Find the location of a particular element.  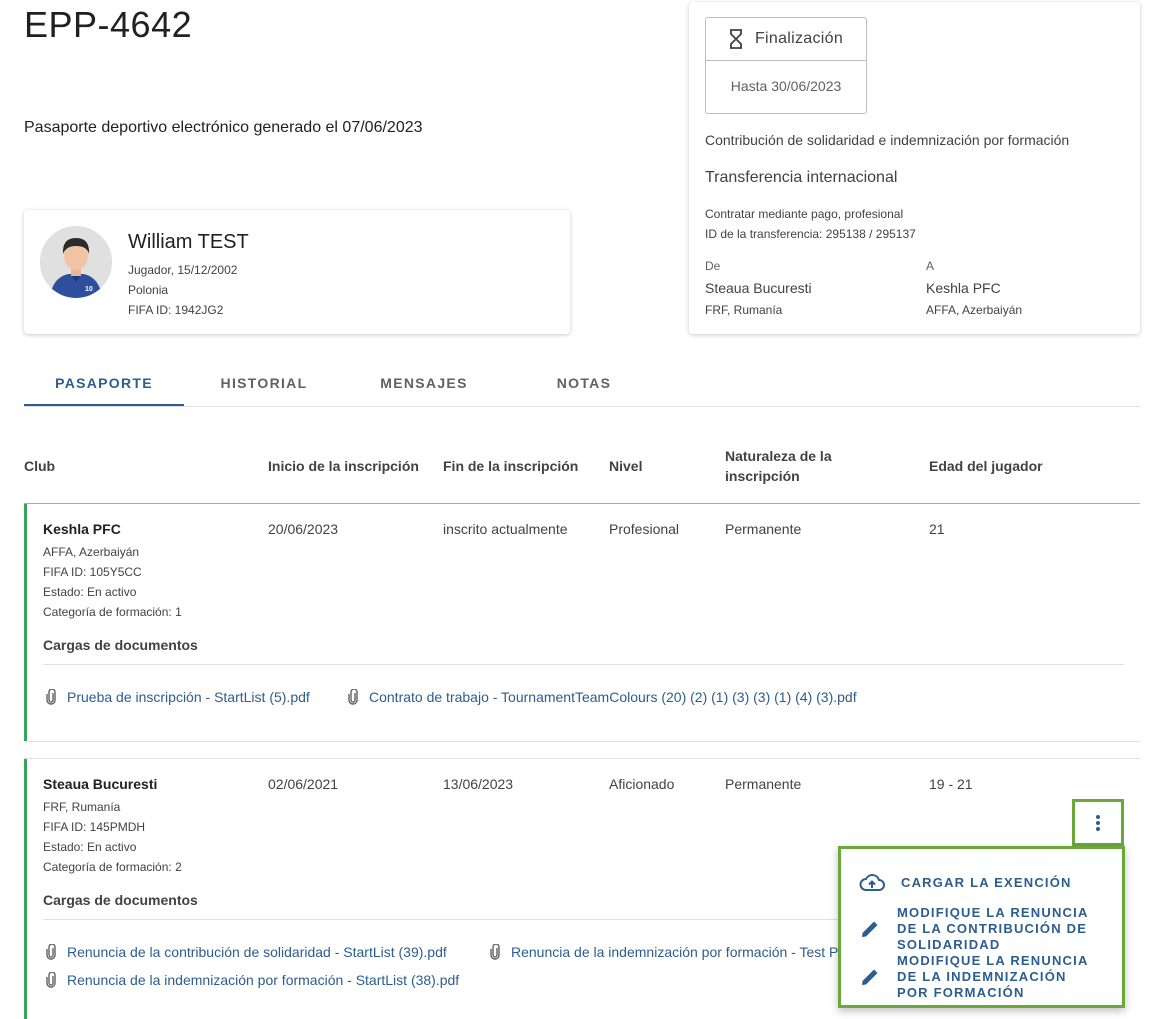

club-association: AFFA, Azerbaiyán is located at coordinates (91, 552).